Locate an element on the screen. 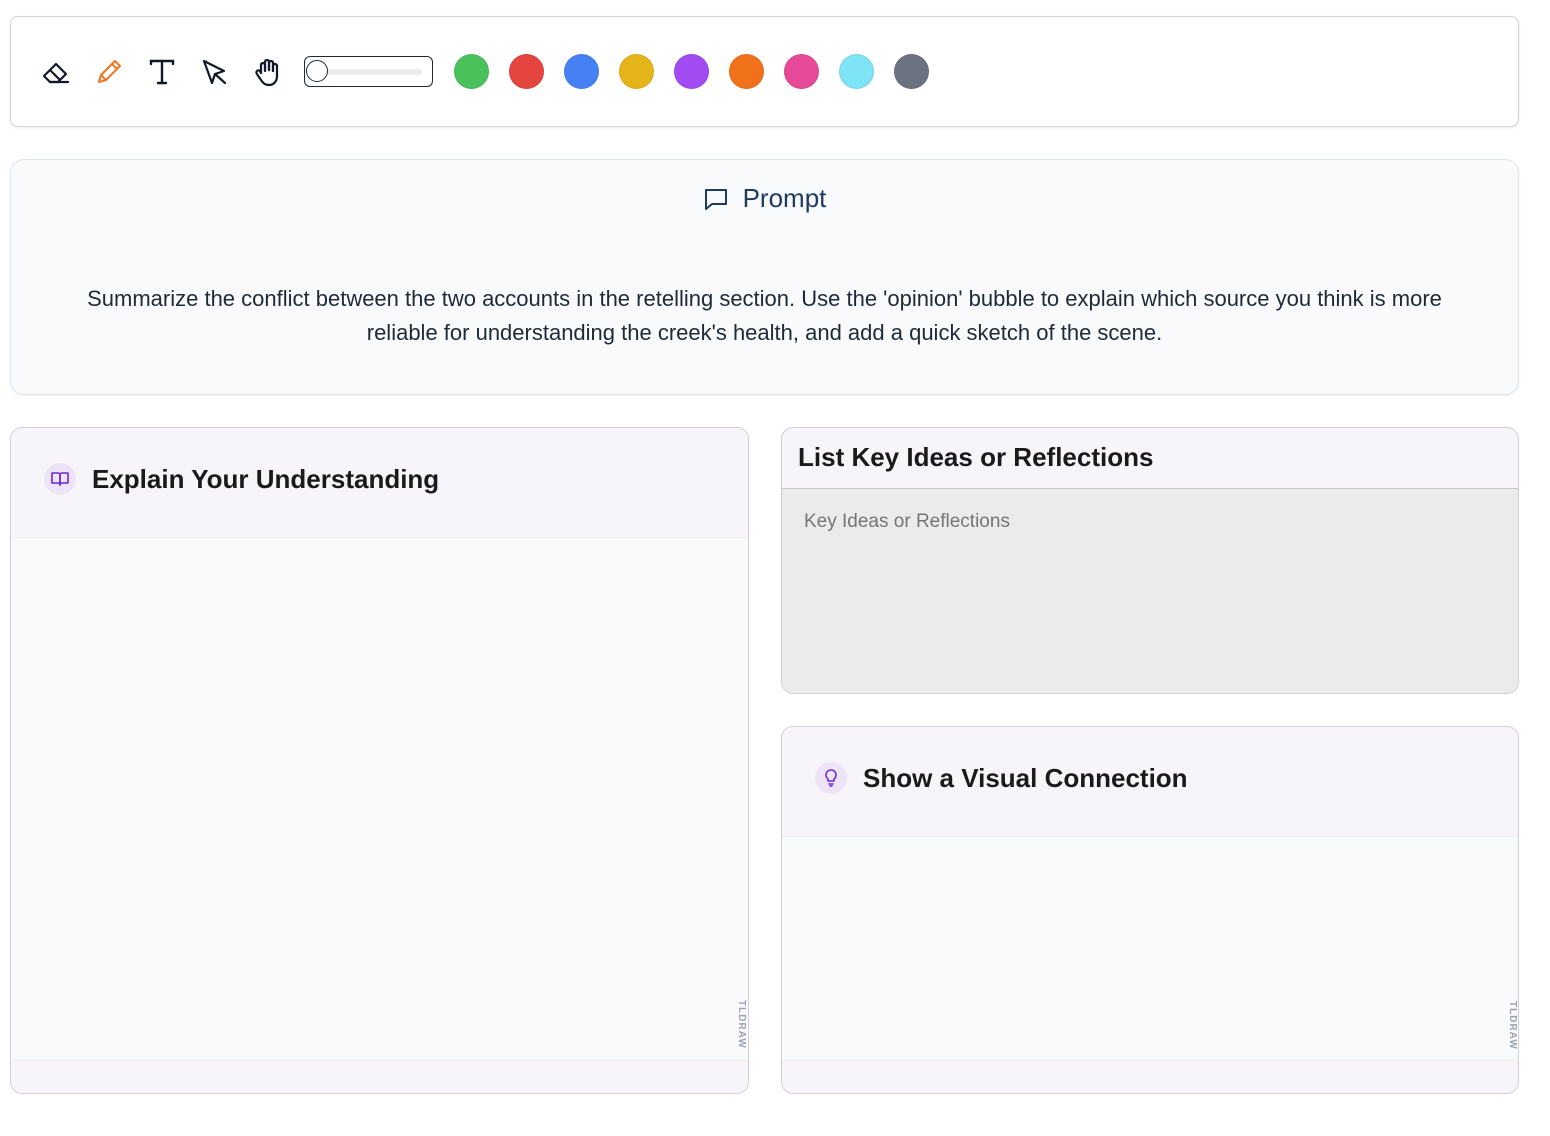 Image resolution: width=1550 pixels, height=1136 pixels. book-icon-bubble is located at coordinates (60, 479).